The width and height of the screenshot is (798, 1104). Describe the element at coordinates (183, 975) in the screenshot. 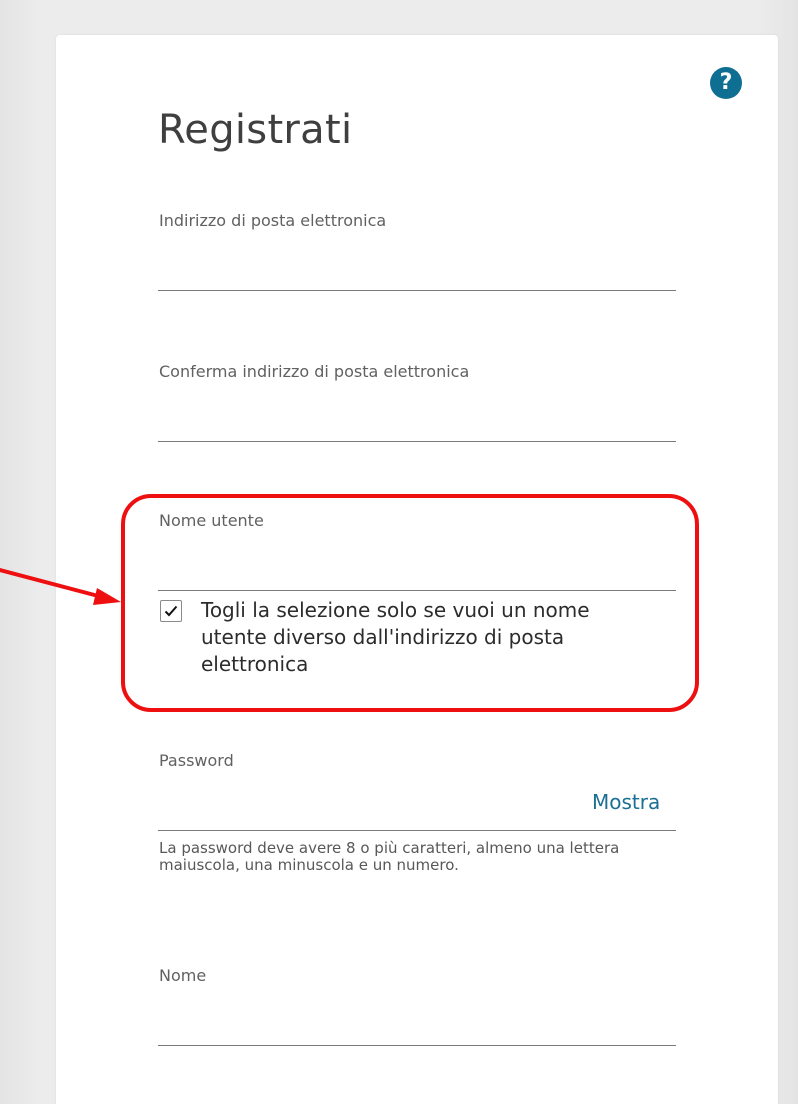

I see `first-name-label: Nome` at that location.